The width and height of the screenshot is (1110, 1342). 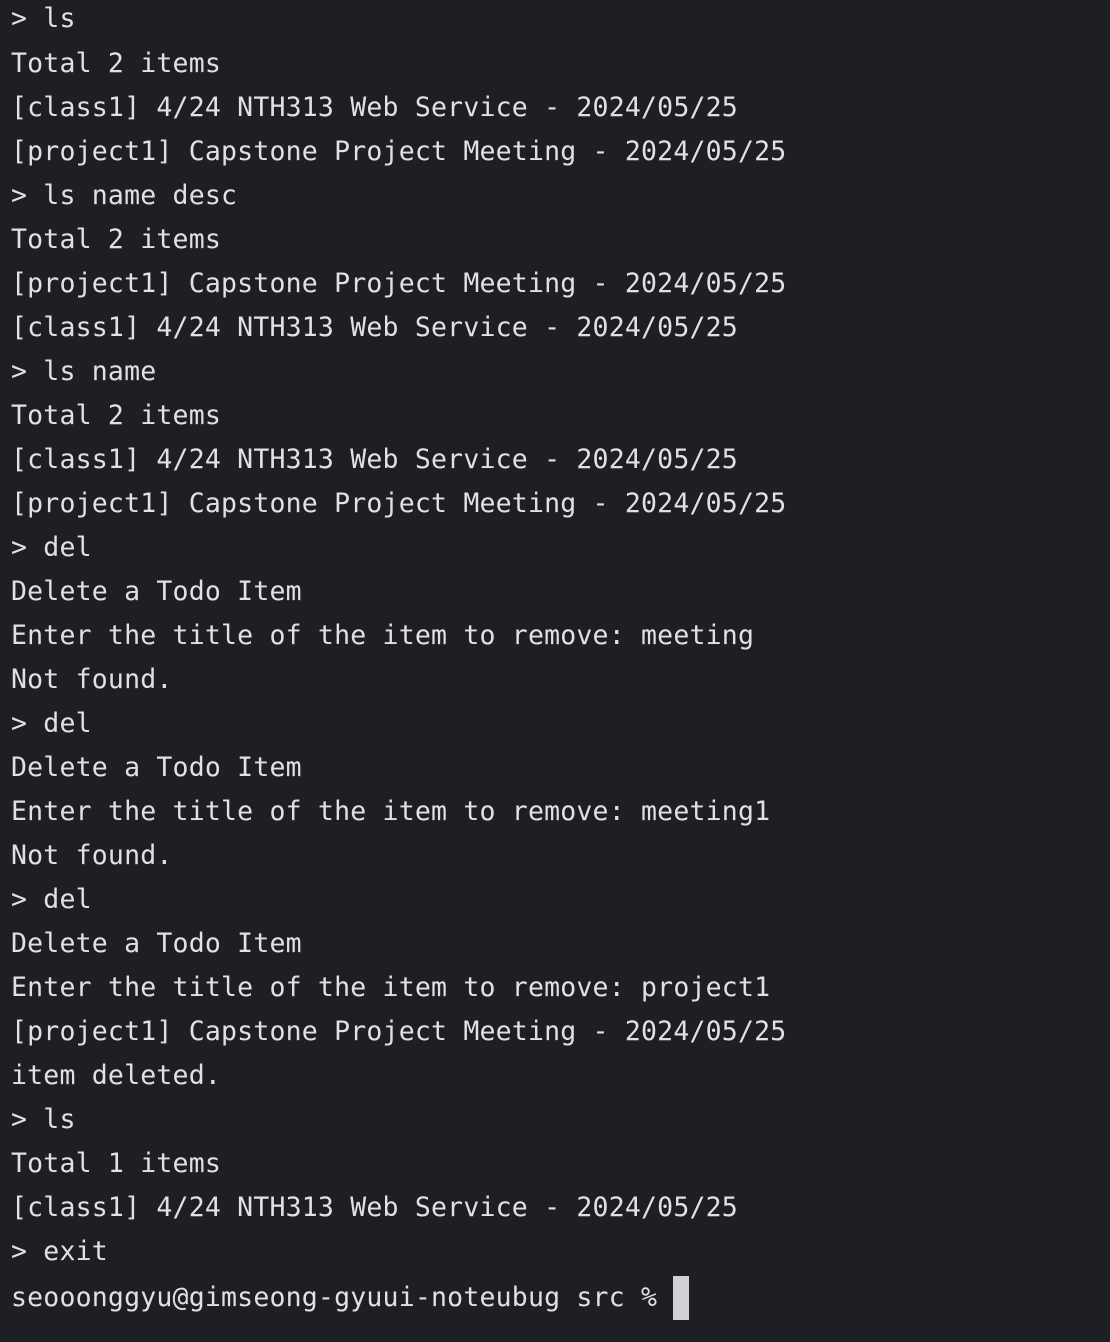 I want to click on text-cursor, so click(x=681, y=1298).